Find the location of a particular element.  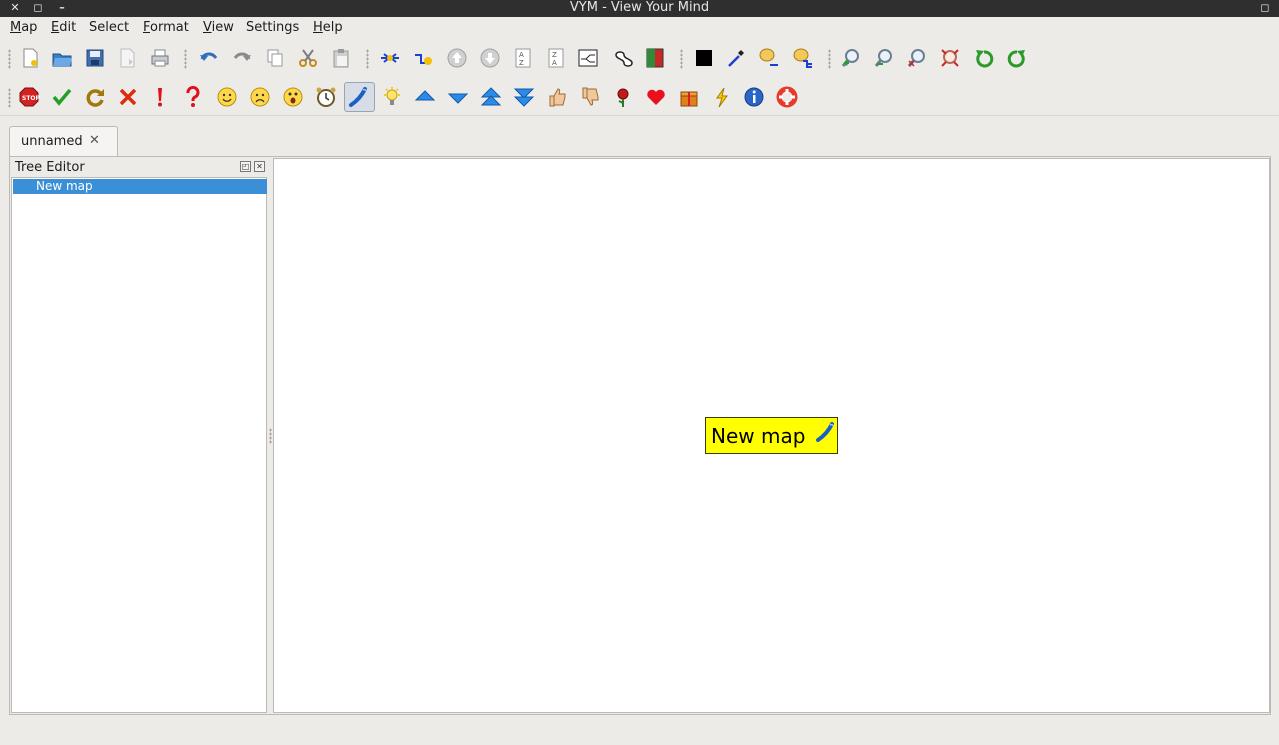

add-branch-icon is located at coordinates (390, 58).